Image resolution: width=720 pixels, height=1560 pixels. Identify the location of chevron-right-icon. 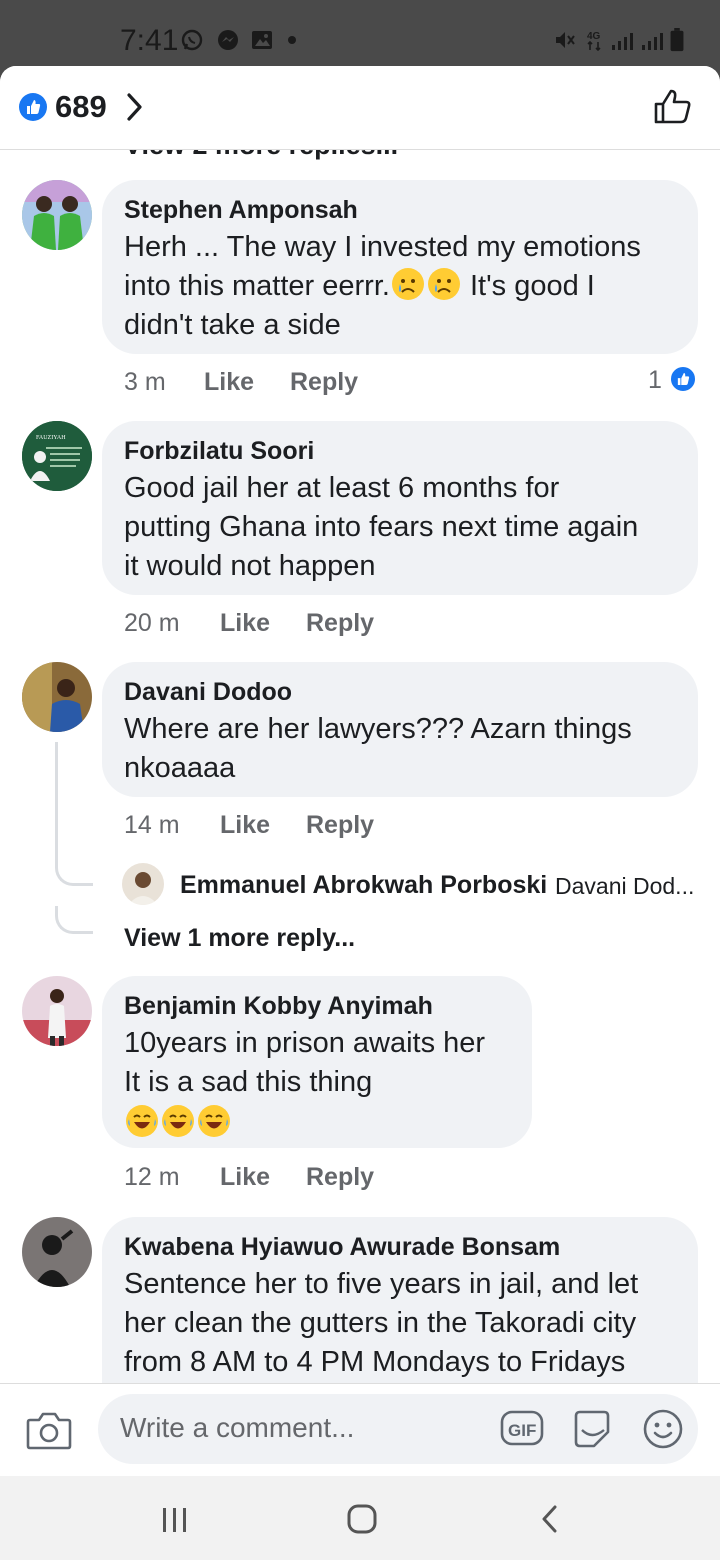
(135, 107).